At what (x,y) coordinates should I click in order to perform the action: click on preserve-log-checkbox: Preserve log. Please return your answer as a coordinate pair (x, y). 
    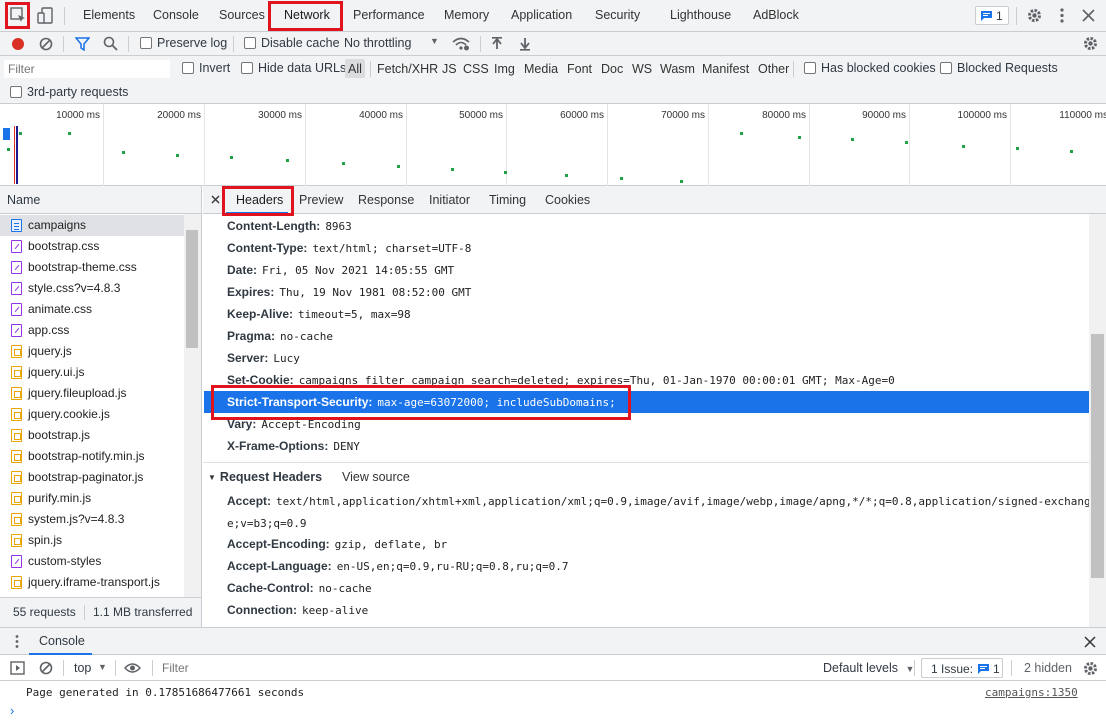
    Looking at the image, I should click on (183, 43).